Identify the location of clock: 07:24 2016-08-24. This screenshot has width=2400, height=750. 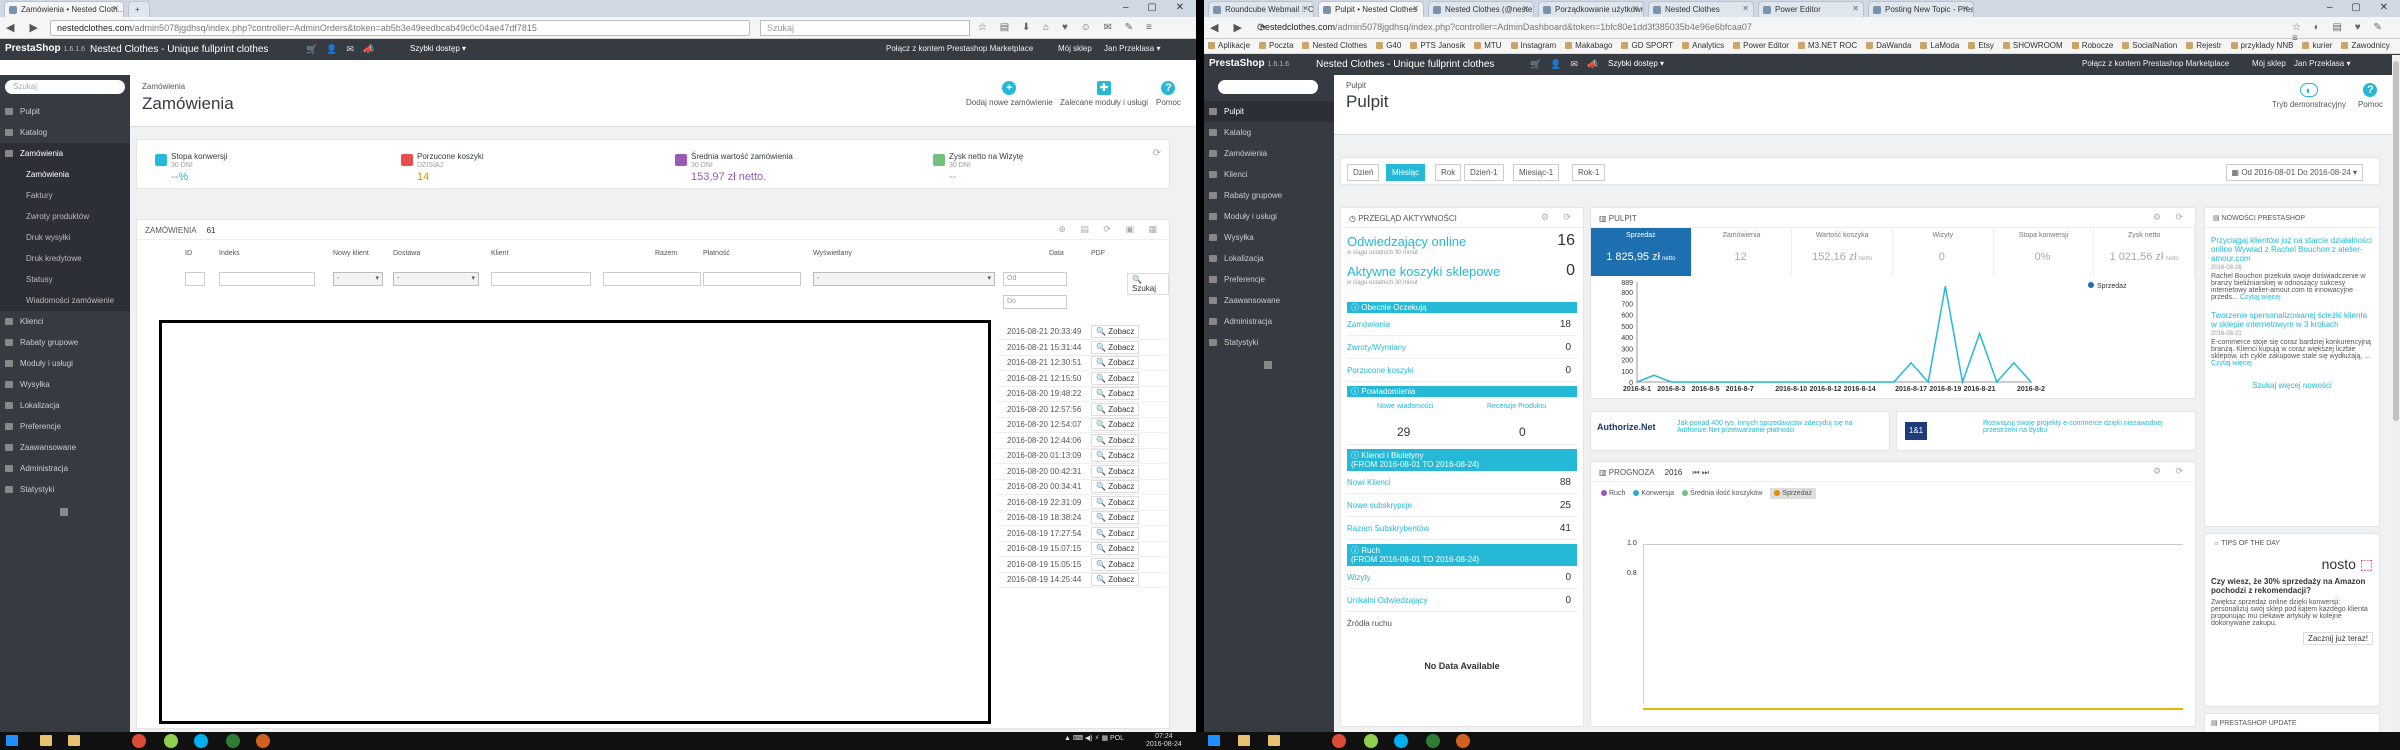
(1164, 741).